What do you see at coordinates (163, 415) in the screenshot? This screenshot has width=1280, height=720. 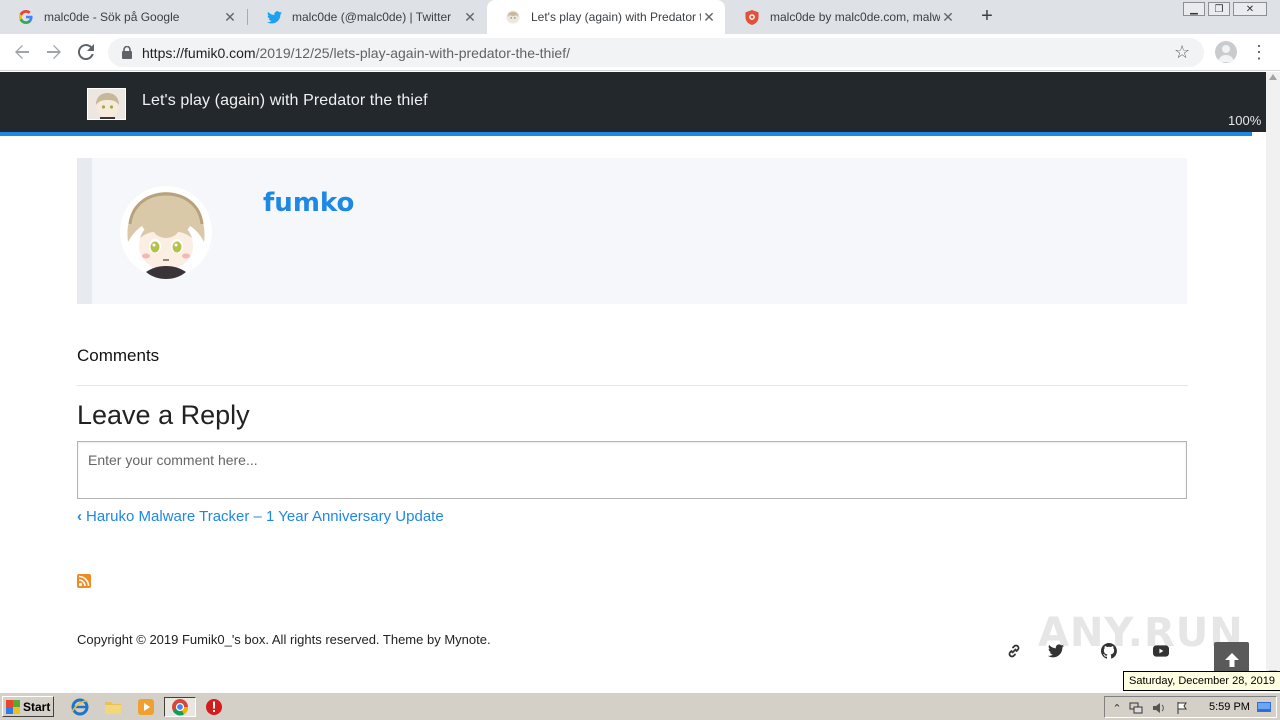 I see `leave-reply-heading: Leave a Reply` at bounding box center [163, 415].